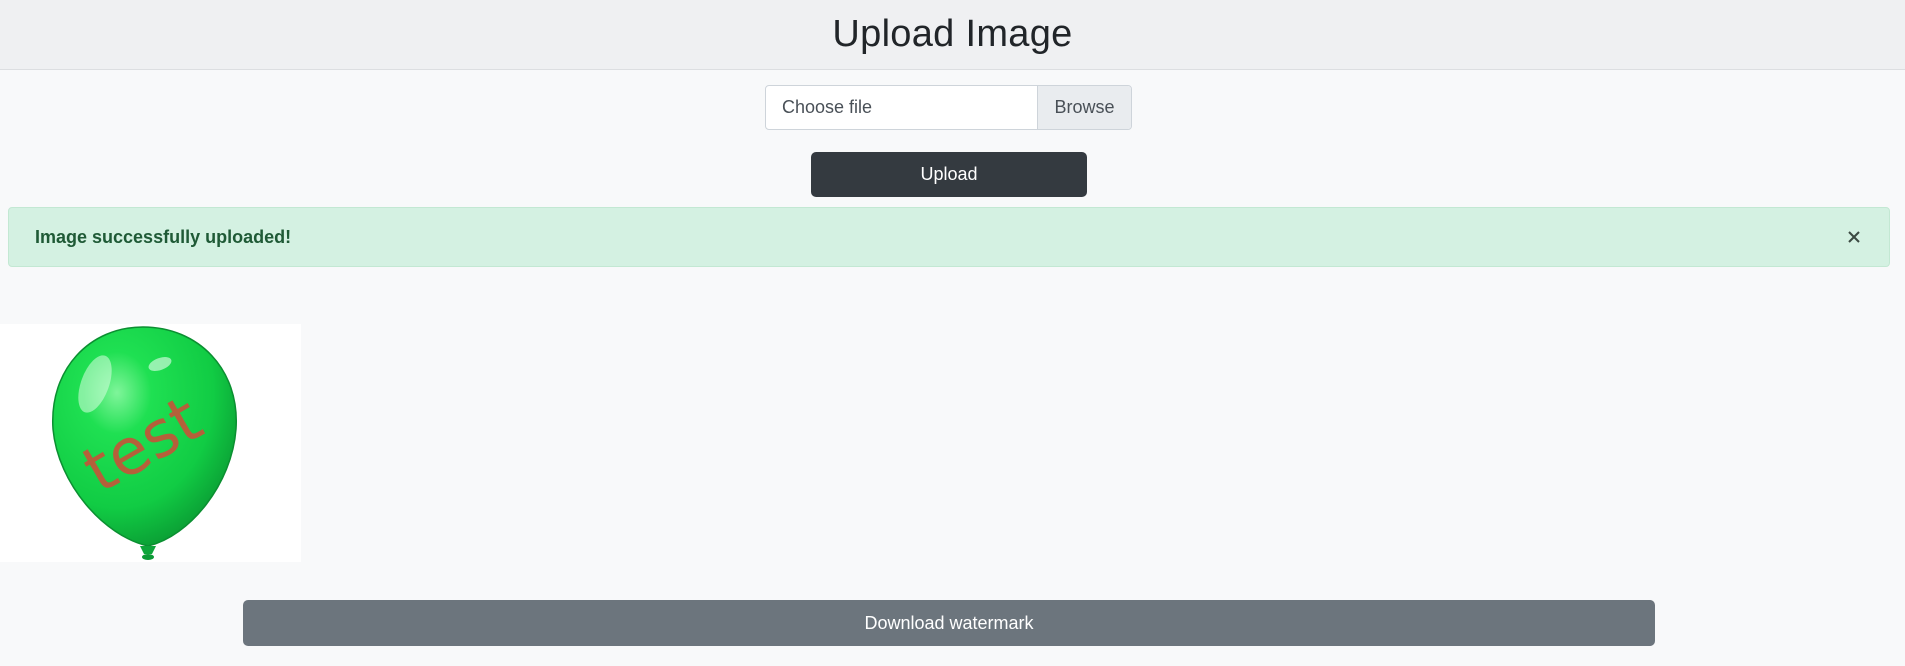  What do you see at coordinates (949, 174) in the screenshot?
I see `upload-button: Upload` at bounding box center [949, 174].